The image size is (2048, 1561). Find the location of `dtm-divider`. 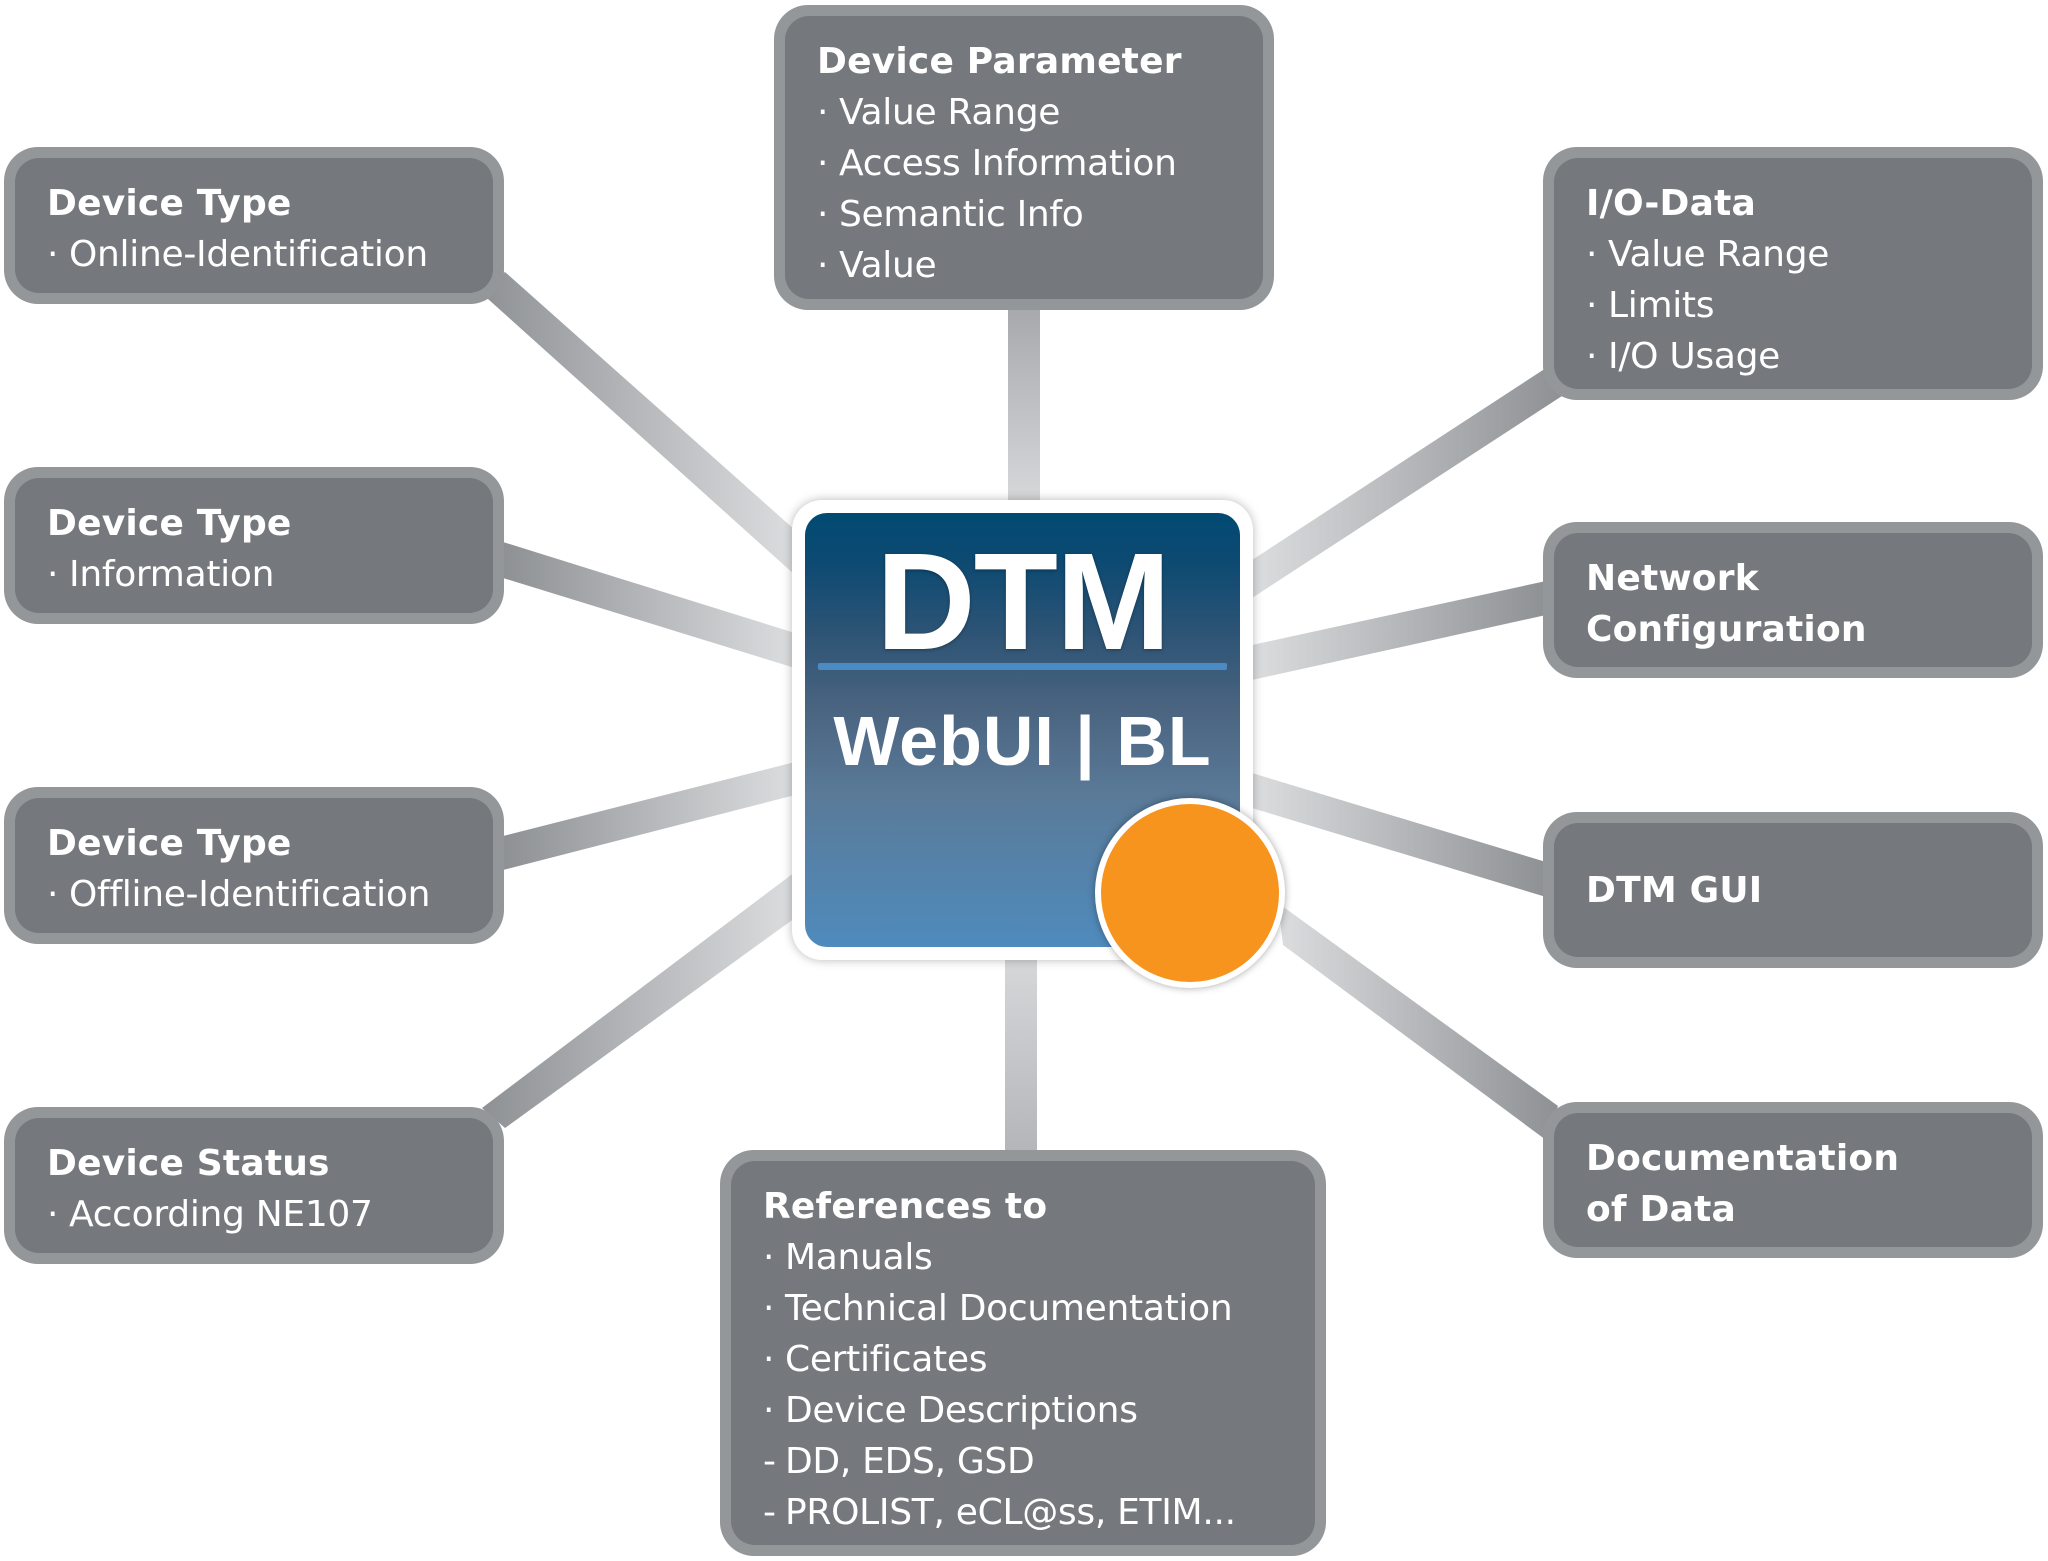

dtm-divider is located at coordinates (1022, 666).